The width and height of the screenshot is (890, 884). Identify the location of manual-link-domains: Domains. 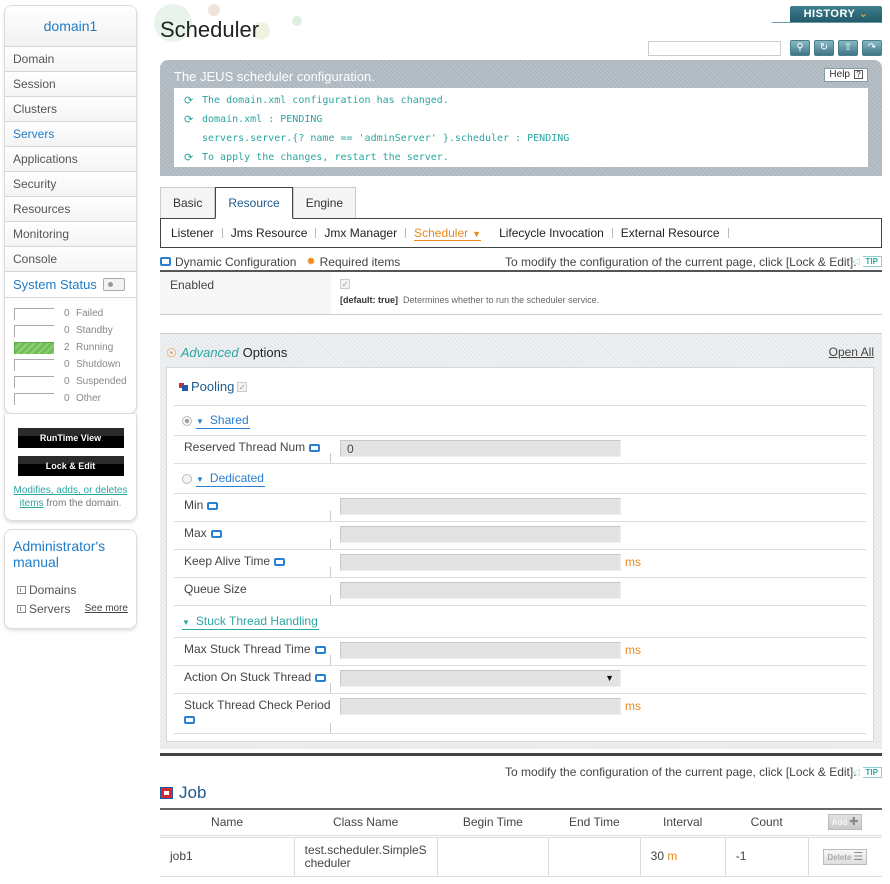
(70, 589).